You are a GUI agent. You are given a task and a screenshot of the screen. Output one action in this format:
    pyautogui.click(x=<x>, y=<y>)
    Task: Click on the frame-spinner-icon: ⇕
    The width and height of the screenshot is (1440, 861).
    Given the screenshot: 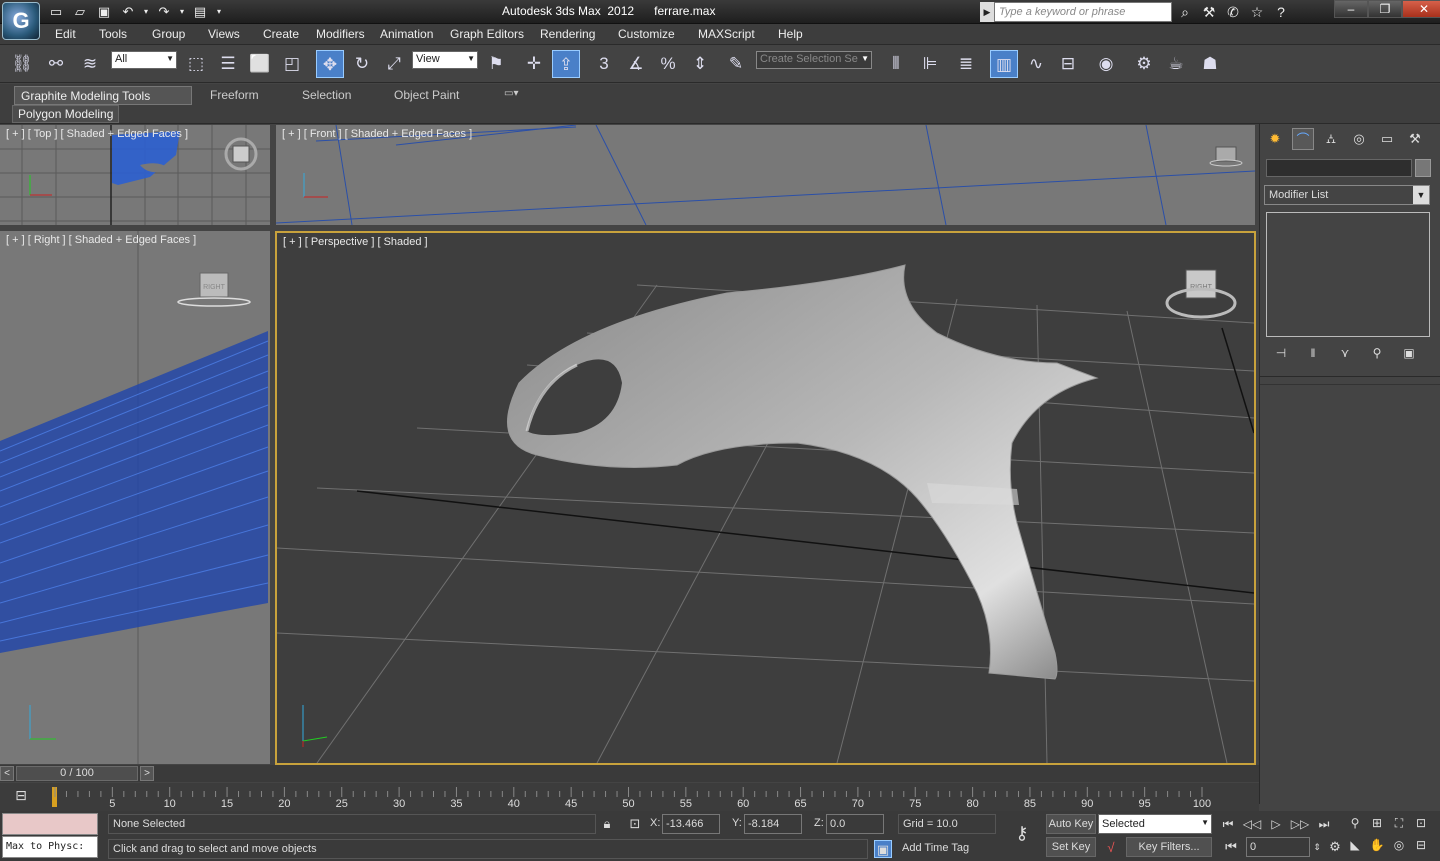 What is the action you would take?
    pyautogui.click(x=1317, y=847)
    